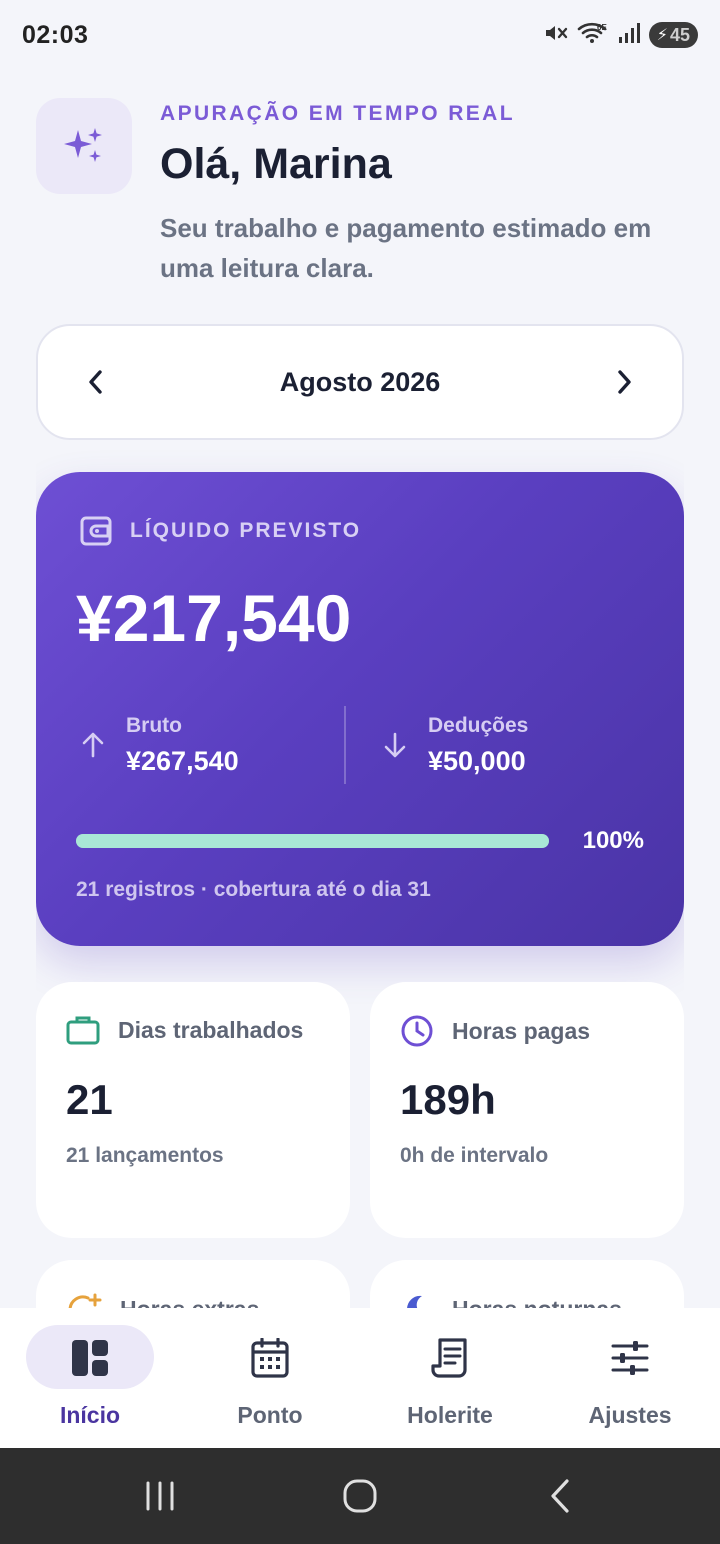  I want to click on recents-button, so click(160, 1496).